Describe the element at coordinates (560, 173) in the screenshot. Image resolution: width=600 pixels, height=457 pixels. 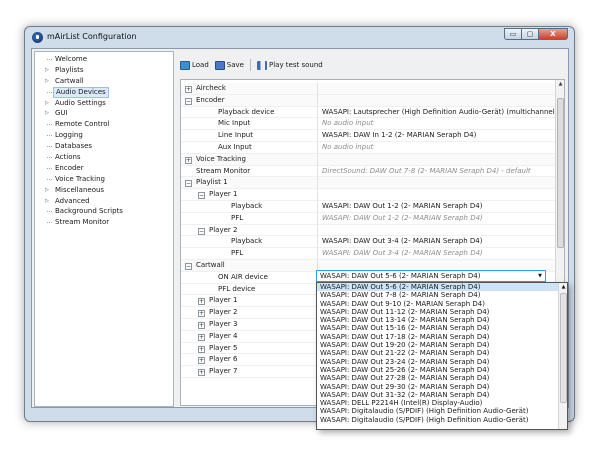
I see `scroll-thumb` at that location.